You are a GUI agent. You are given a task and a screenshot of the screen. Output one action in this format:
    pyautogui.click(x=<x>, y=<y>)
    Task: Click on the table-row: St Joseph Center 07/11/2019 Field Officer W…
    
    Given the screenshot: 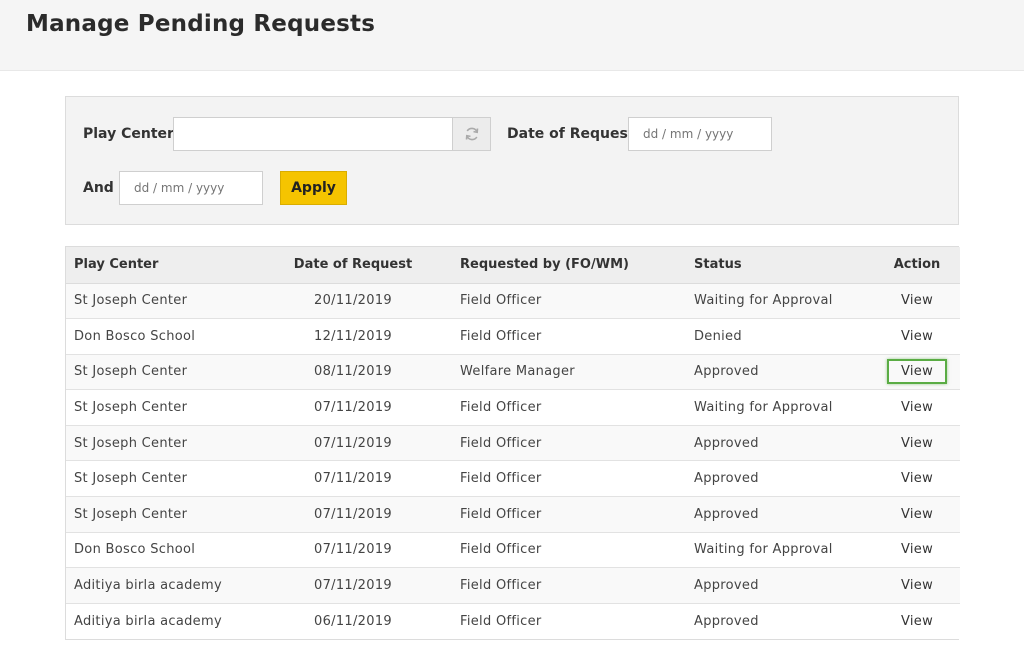 What is the action you would take?
    pyautogui.click(x=513, y=407)
    